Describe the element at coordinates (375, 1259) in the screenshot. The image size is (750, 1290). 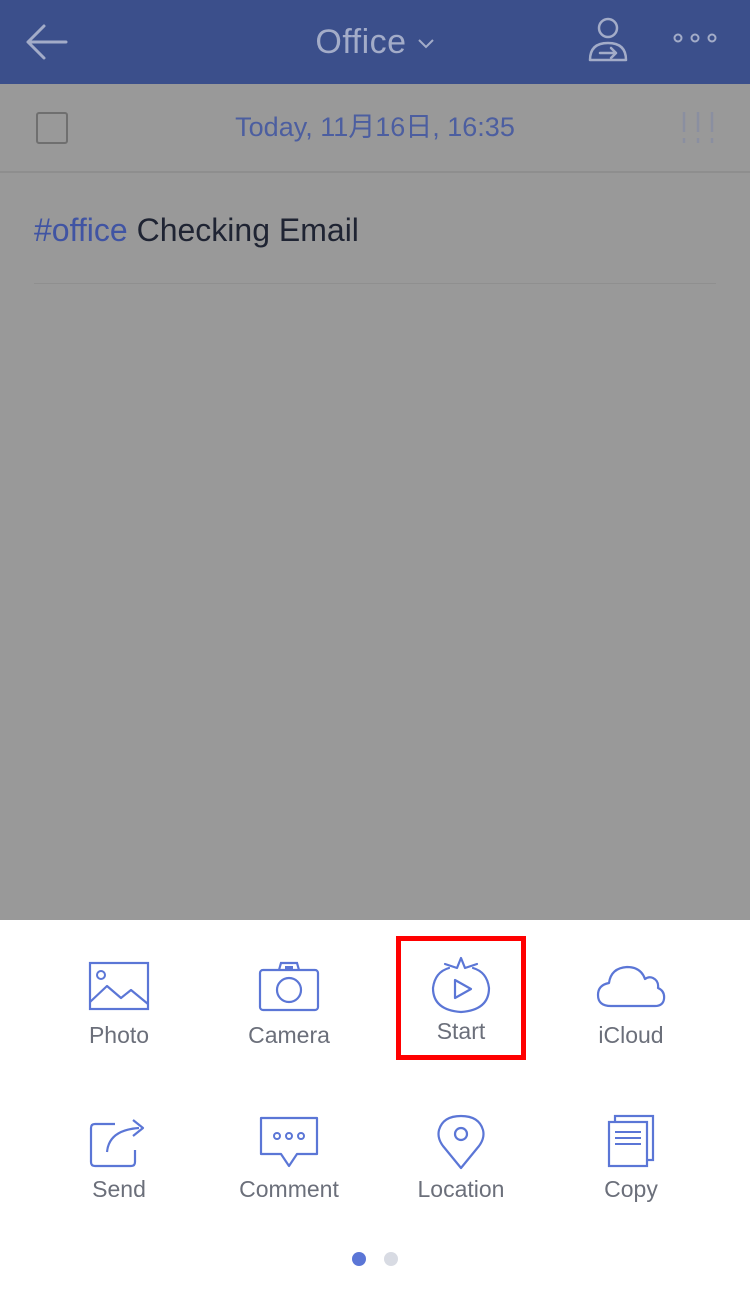
I see `page-indicator` at that location.